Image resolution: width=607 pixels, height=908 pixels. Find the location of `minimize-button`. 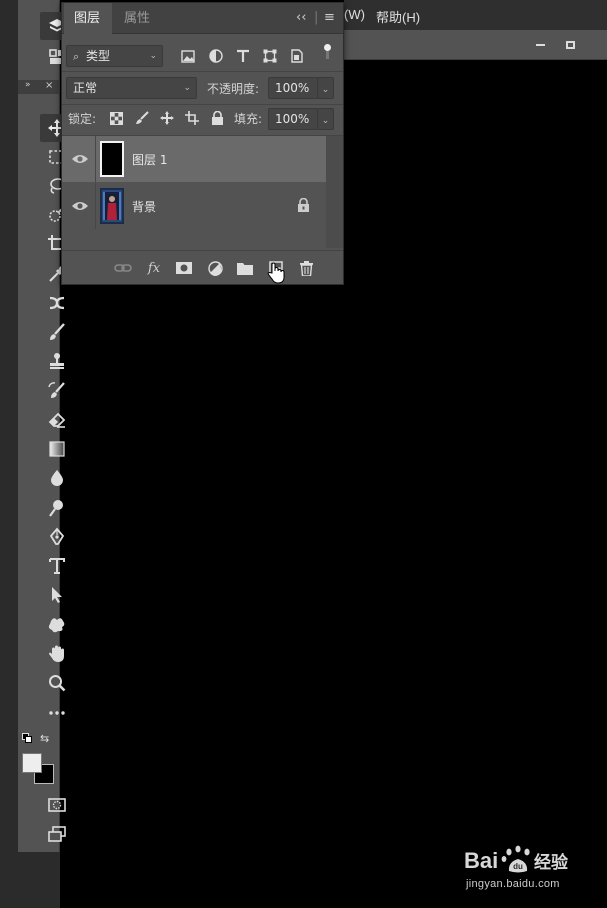

minimize-button is located at coordinates (540, 45).